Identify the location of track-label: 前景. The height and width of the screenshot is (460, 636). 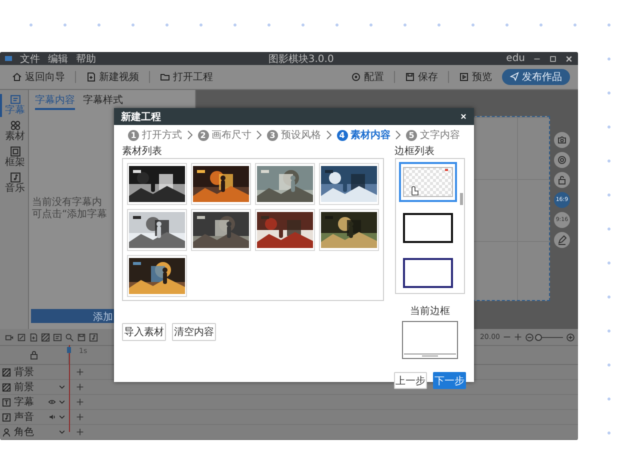
(24, 387).